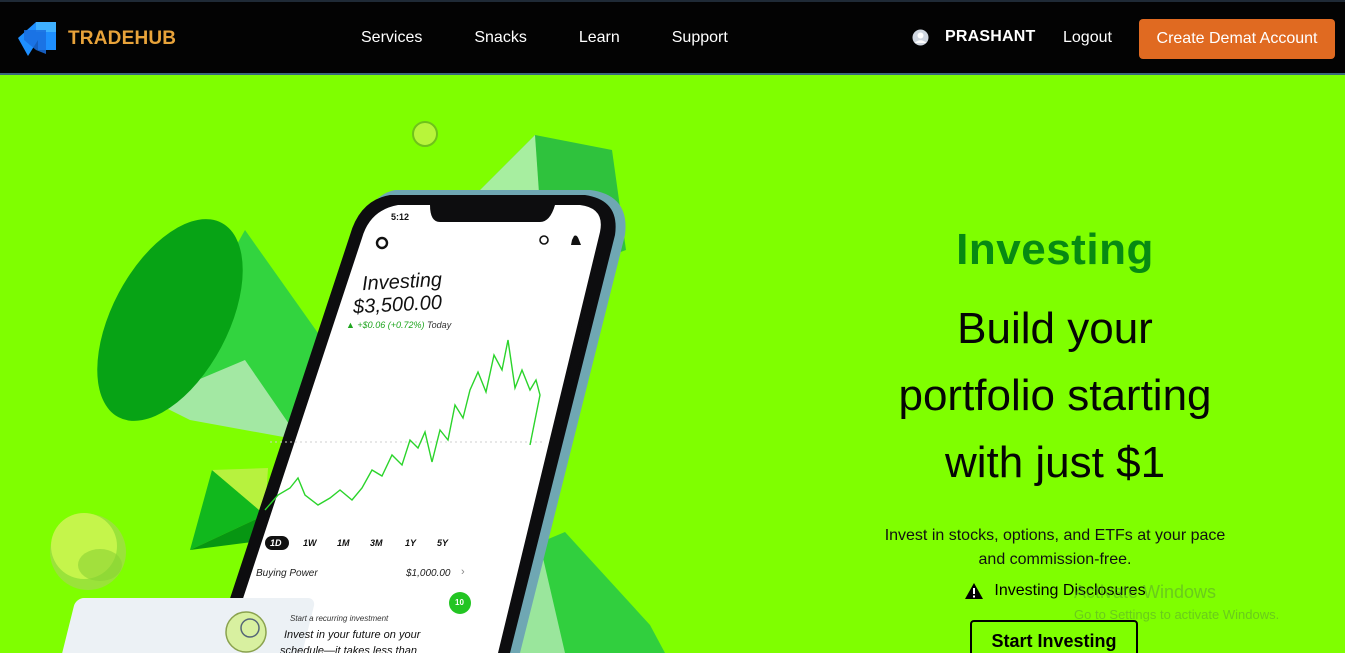  Describe the element at coordinates (920, 37) in the screenshot. I see `user-avatar-icon` at that location.